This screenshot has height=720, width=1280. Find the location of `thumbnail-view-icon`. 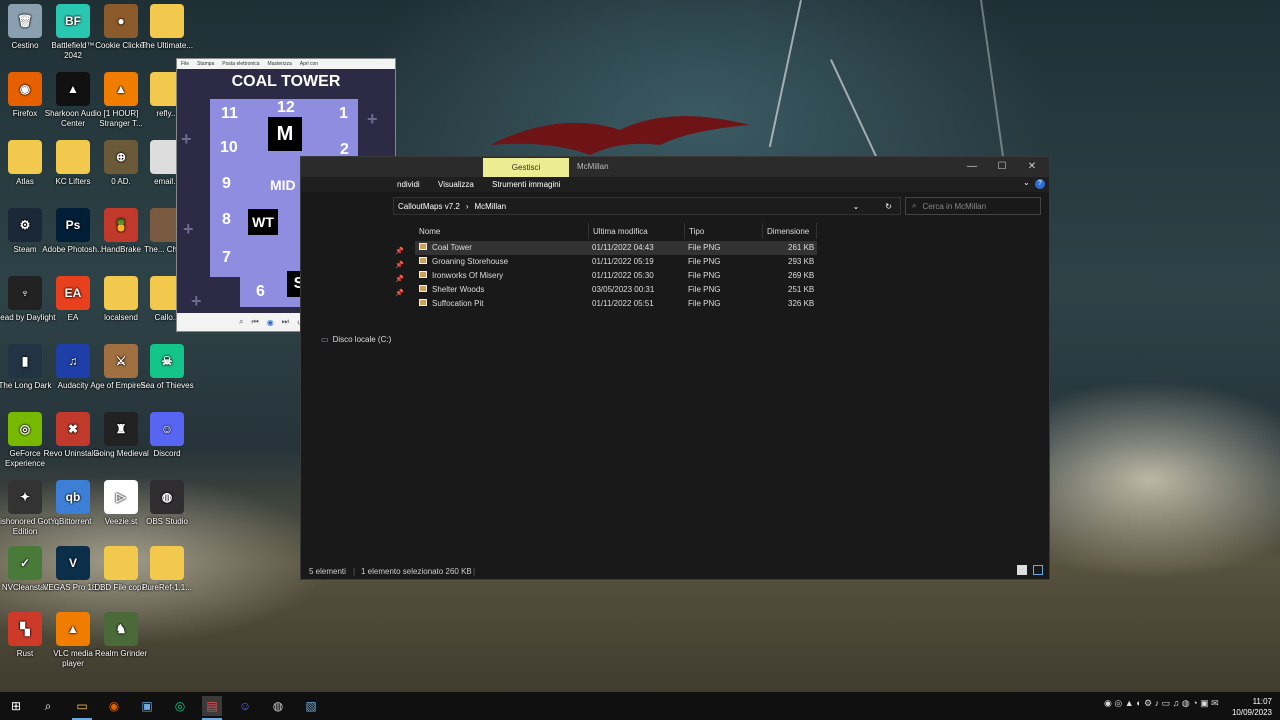

thumbnail-view-icon is located at coordinates (1038, 570).